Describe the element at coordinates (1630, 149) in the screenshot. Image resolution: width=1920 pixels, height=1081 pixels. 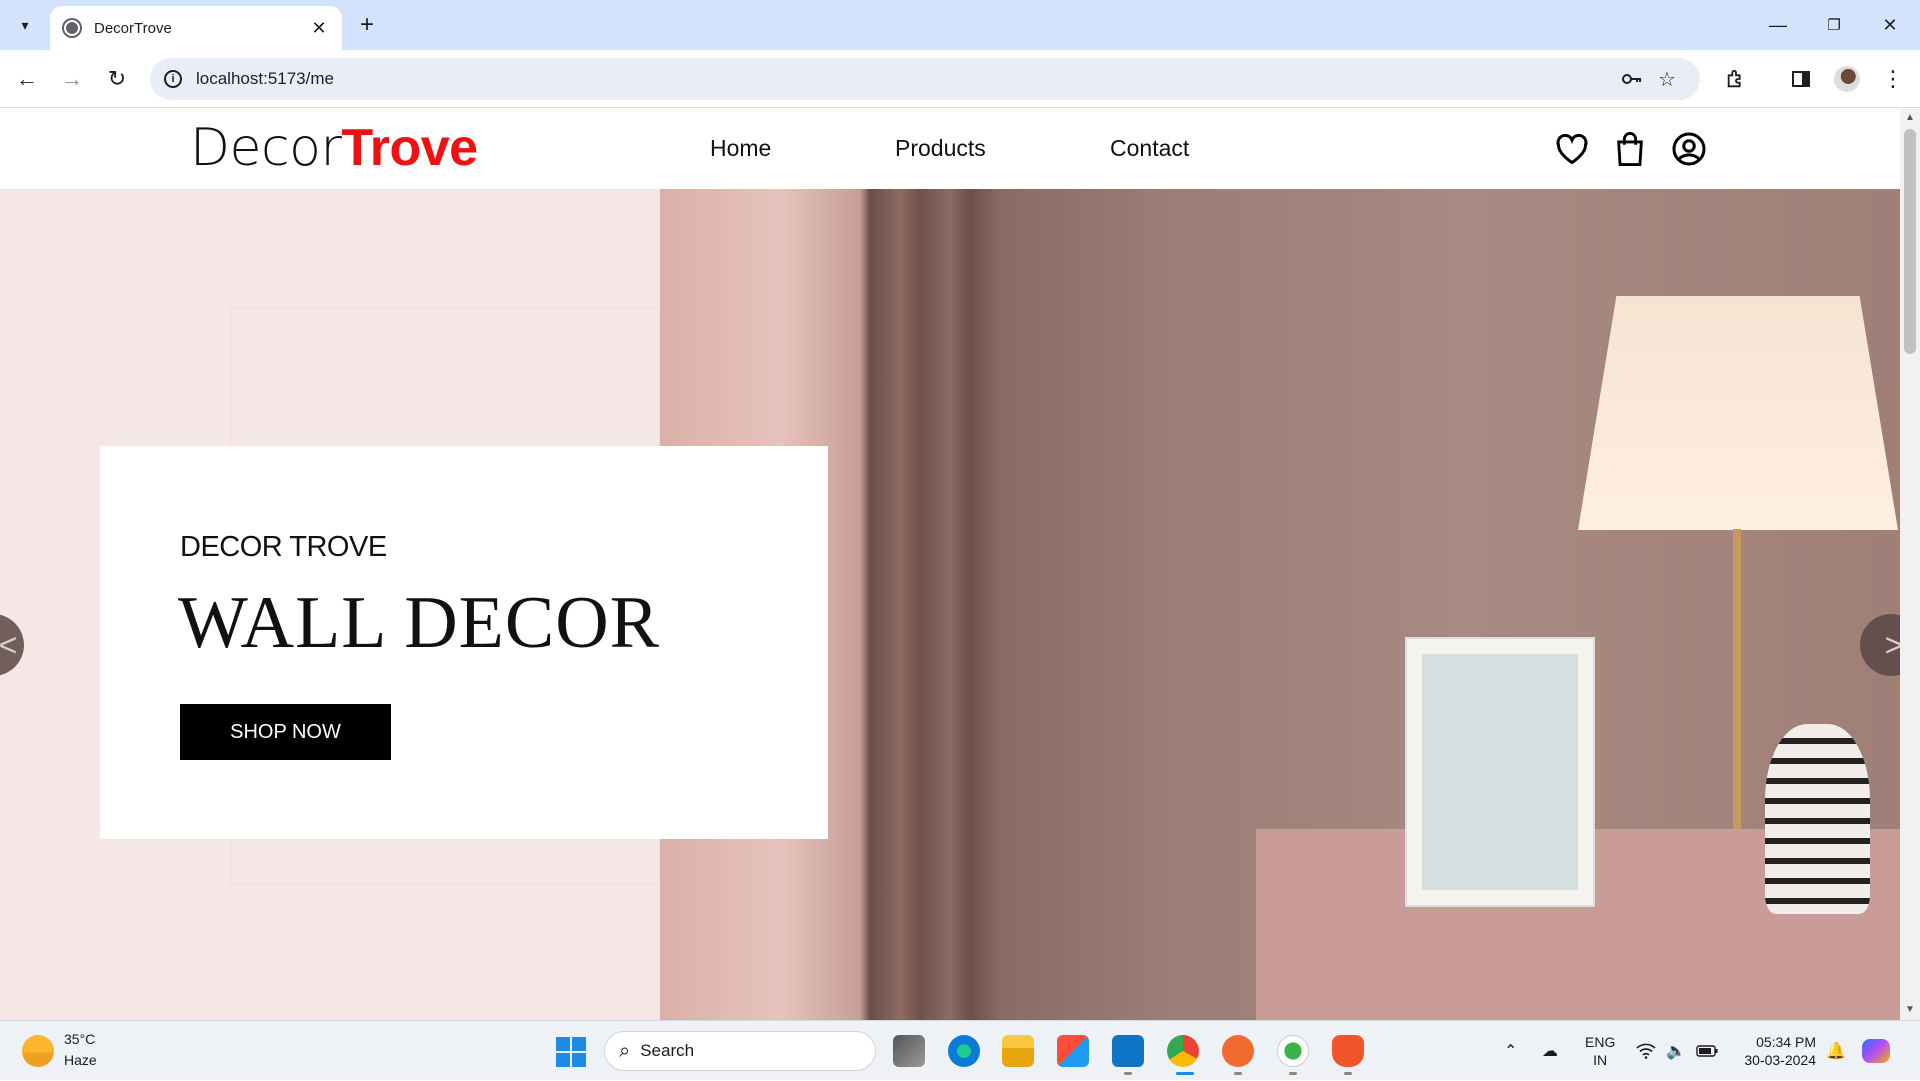
I see `shopping-bag-icon` at that location.